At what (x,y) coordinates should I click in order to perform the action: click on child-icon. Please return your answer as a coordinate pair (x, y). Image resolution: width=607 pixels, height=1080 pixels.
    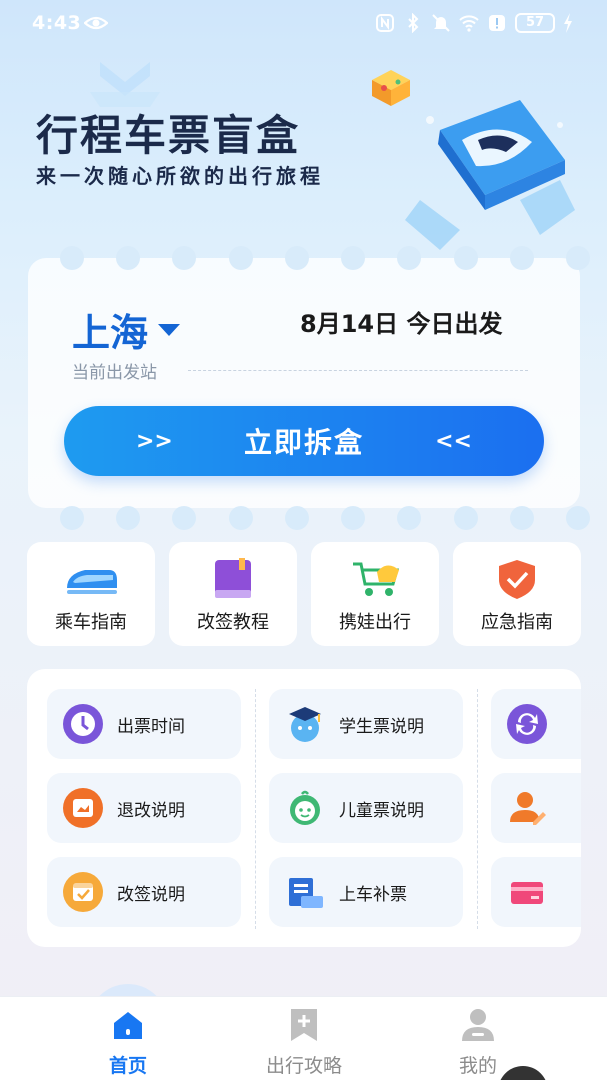
    Looking at the image, I should click on (305, 807).